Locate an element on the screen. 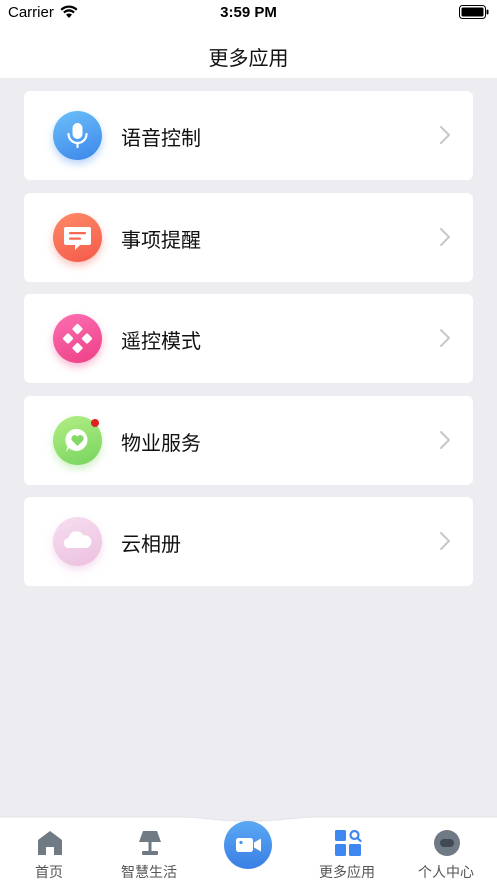 The height and width of the screenshot is (883, 497). message-icon is located at coordinates (77, 237).